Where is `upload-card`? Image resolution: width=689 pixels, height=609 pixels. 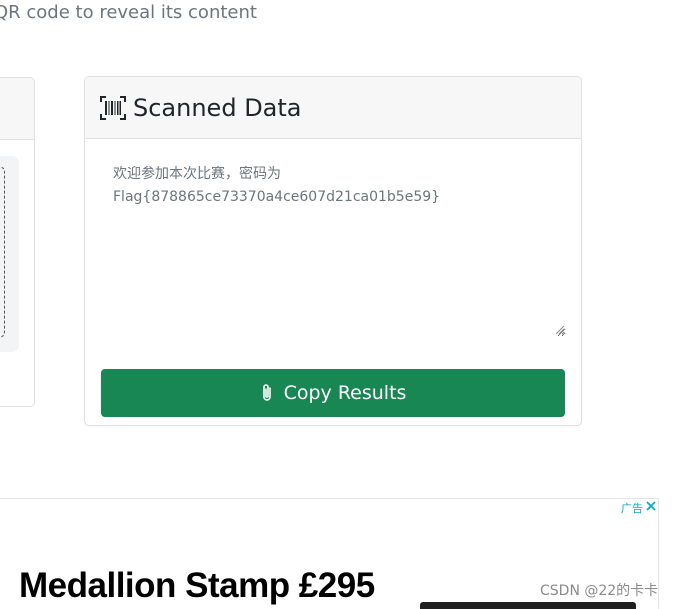
upload-card is located at coordinates (17, 242).